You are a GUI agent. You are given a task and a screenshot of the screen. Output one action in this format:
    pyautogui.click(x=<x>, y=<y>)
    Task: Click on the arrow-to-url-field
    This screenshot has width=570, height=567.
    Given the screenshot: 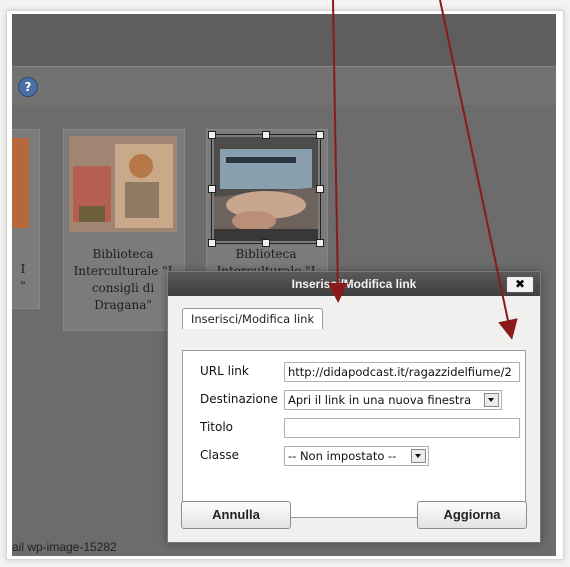 What is the action you would take?
    pyautogui.click(x=478, y=170)
    